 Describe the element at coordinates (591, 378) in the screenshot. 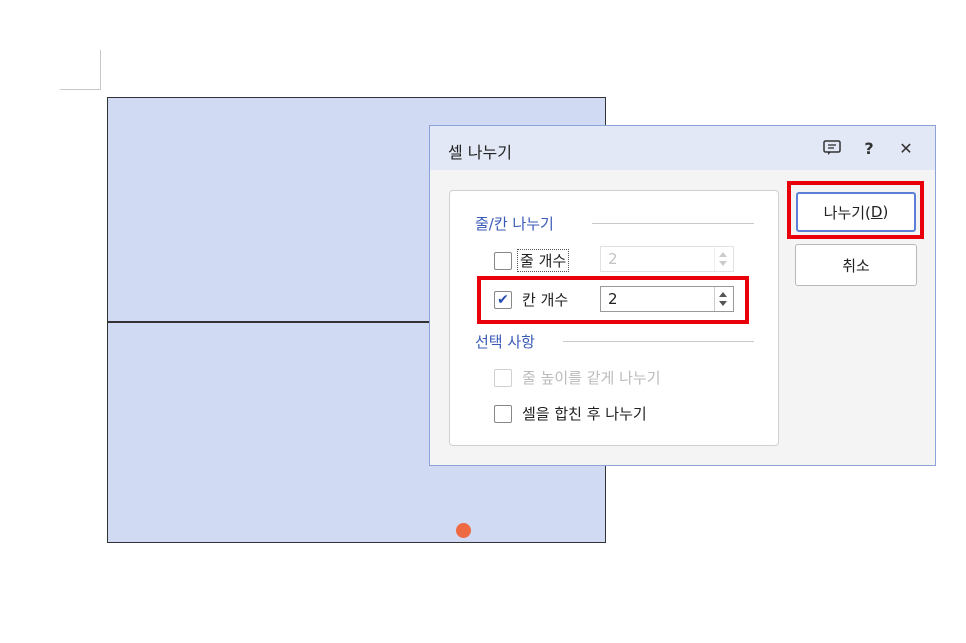

I see `equal-height-label: 줄 높이를 같게 나누기` at that location.